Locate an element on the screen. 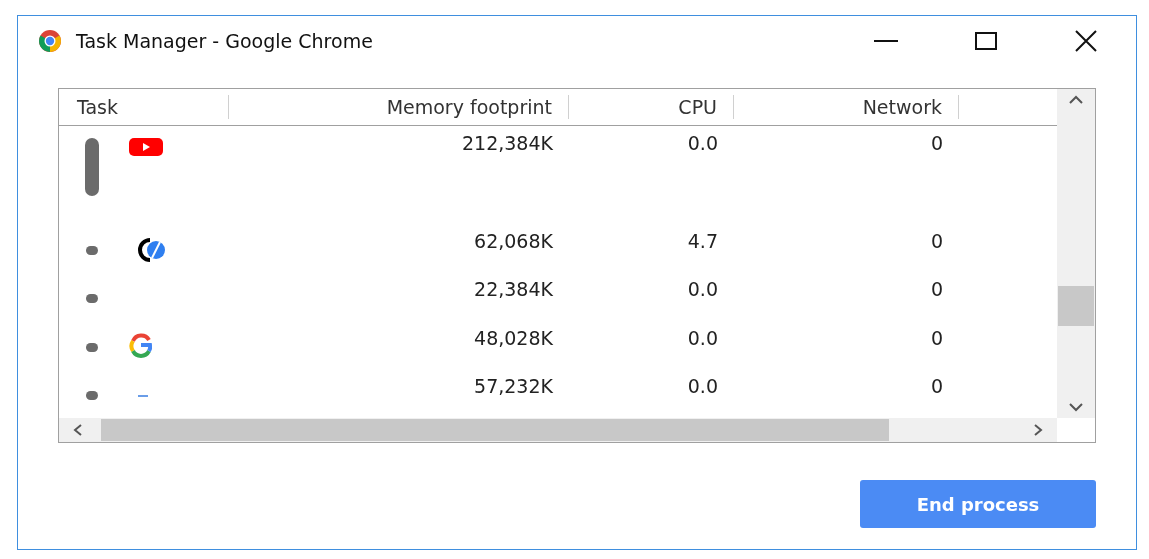  close-icon is located at coordinates (1086, 41).